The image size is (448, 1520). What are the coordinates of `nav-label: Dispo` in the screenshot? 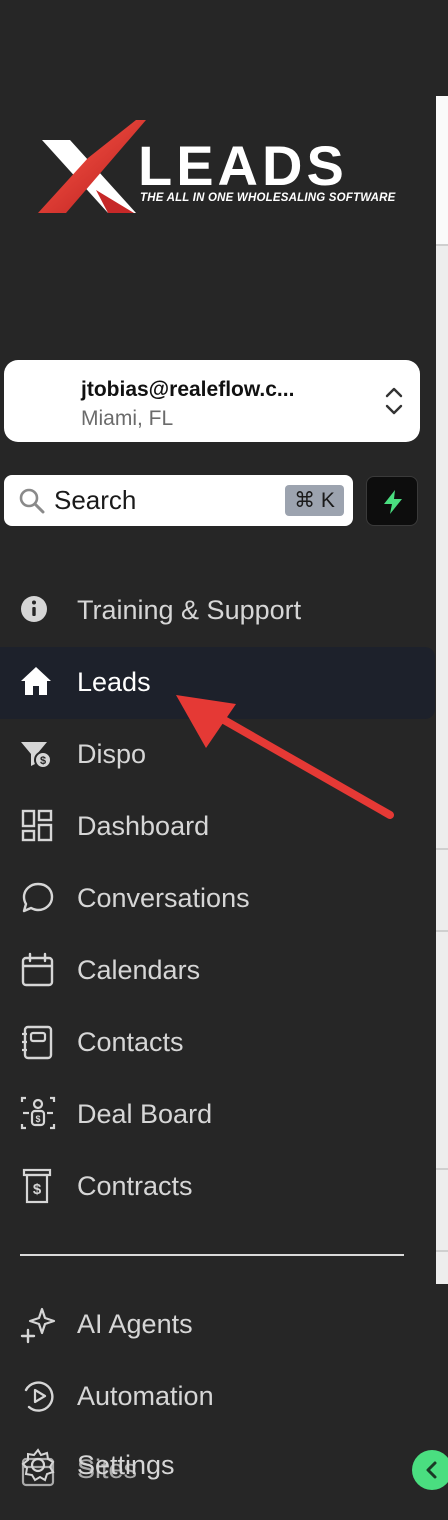 It's located at (112, 754).